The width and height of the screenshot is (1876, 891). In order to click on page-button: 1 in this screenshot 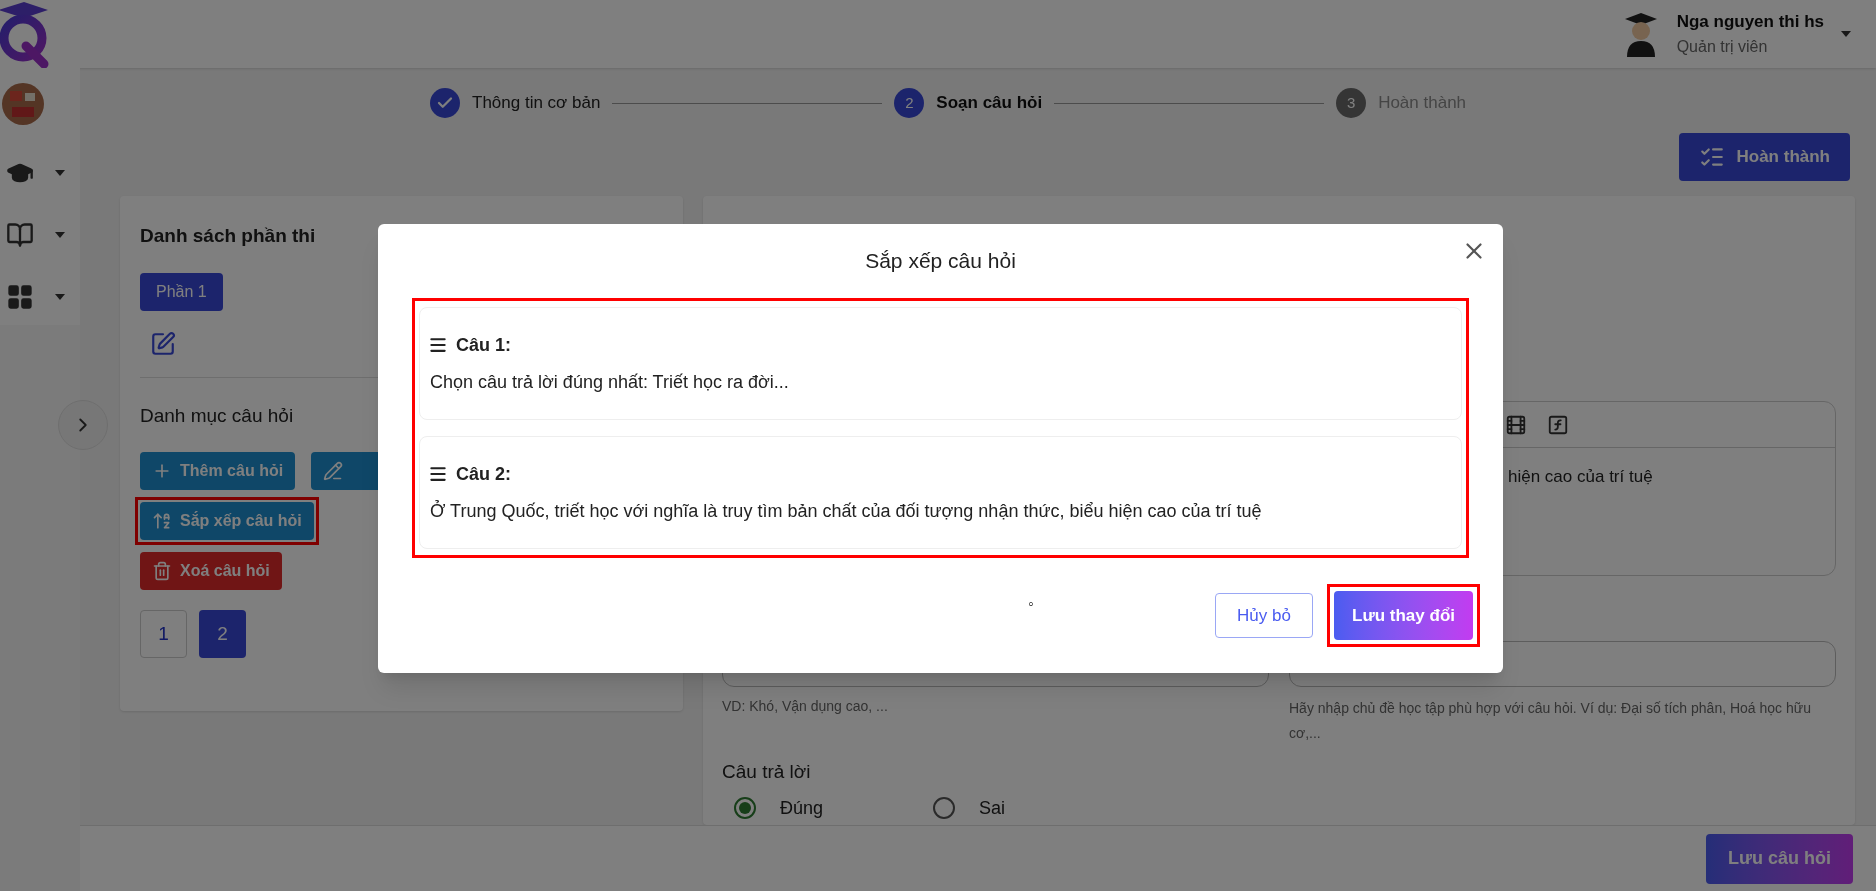, I will do `click(163, 634)`.